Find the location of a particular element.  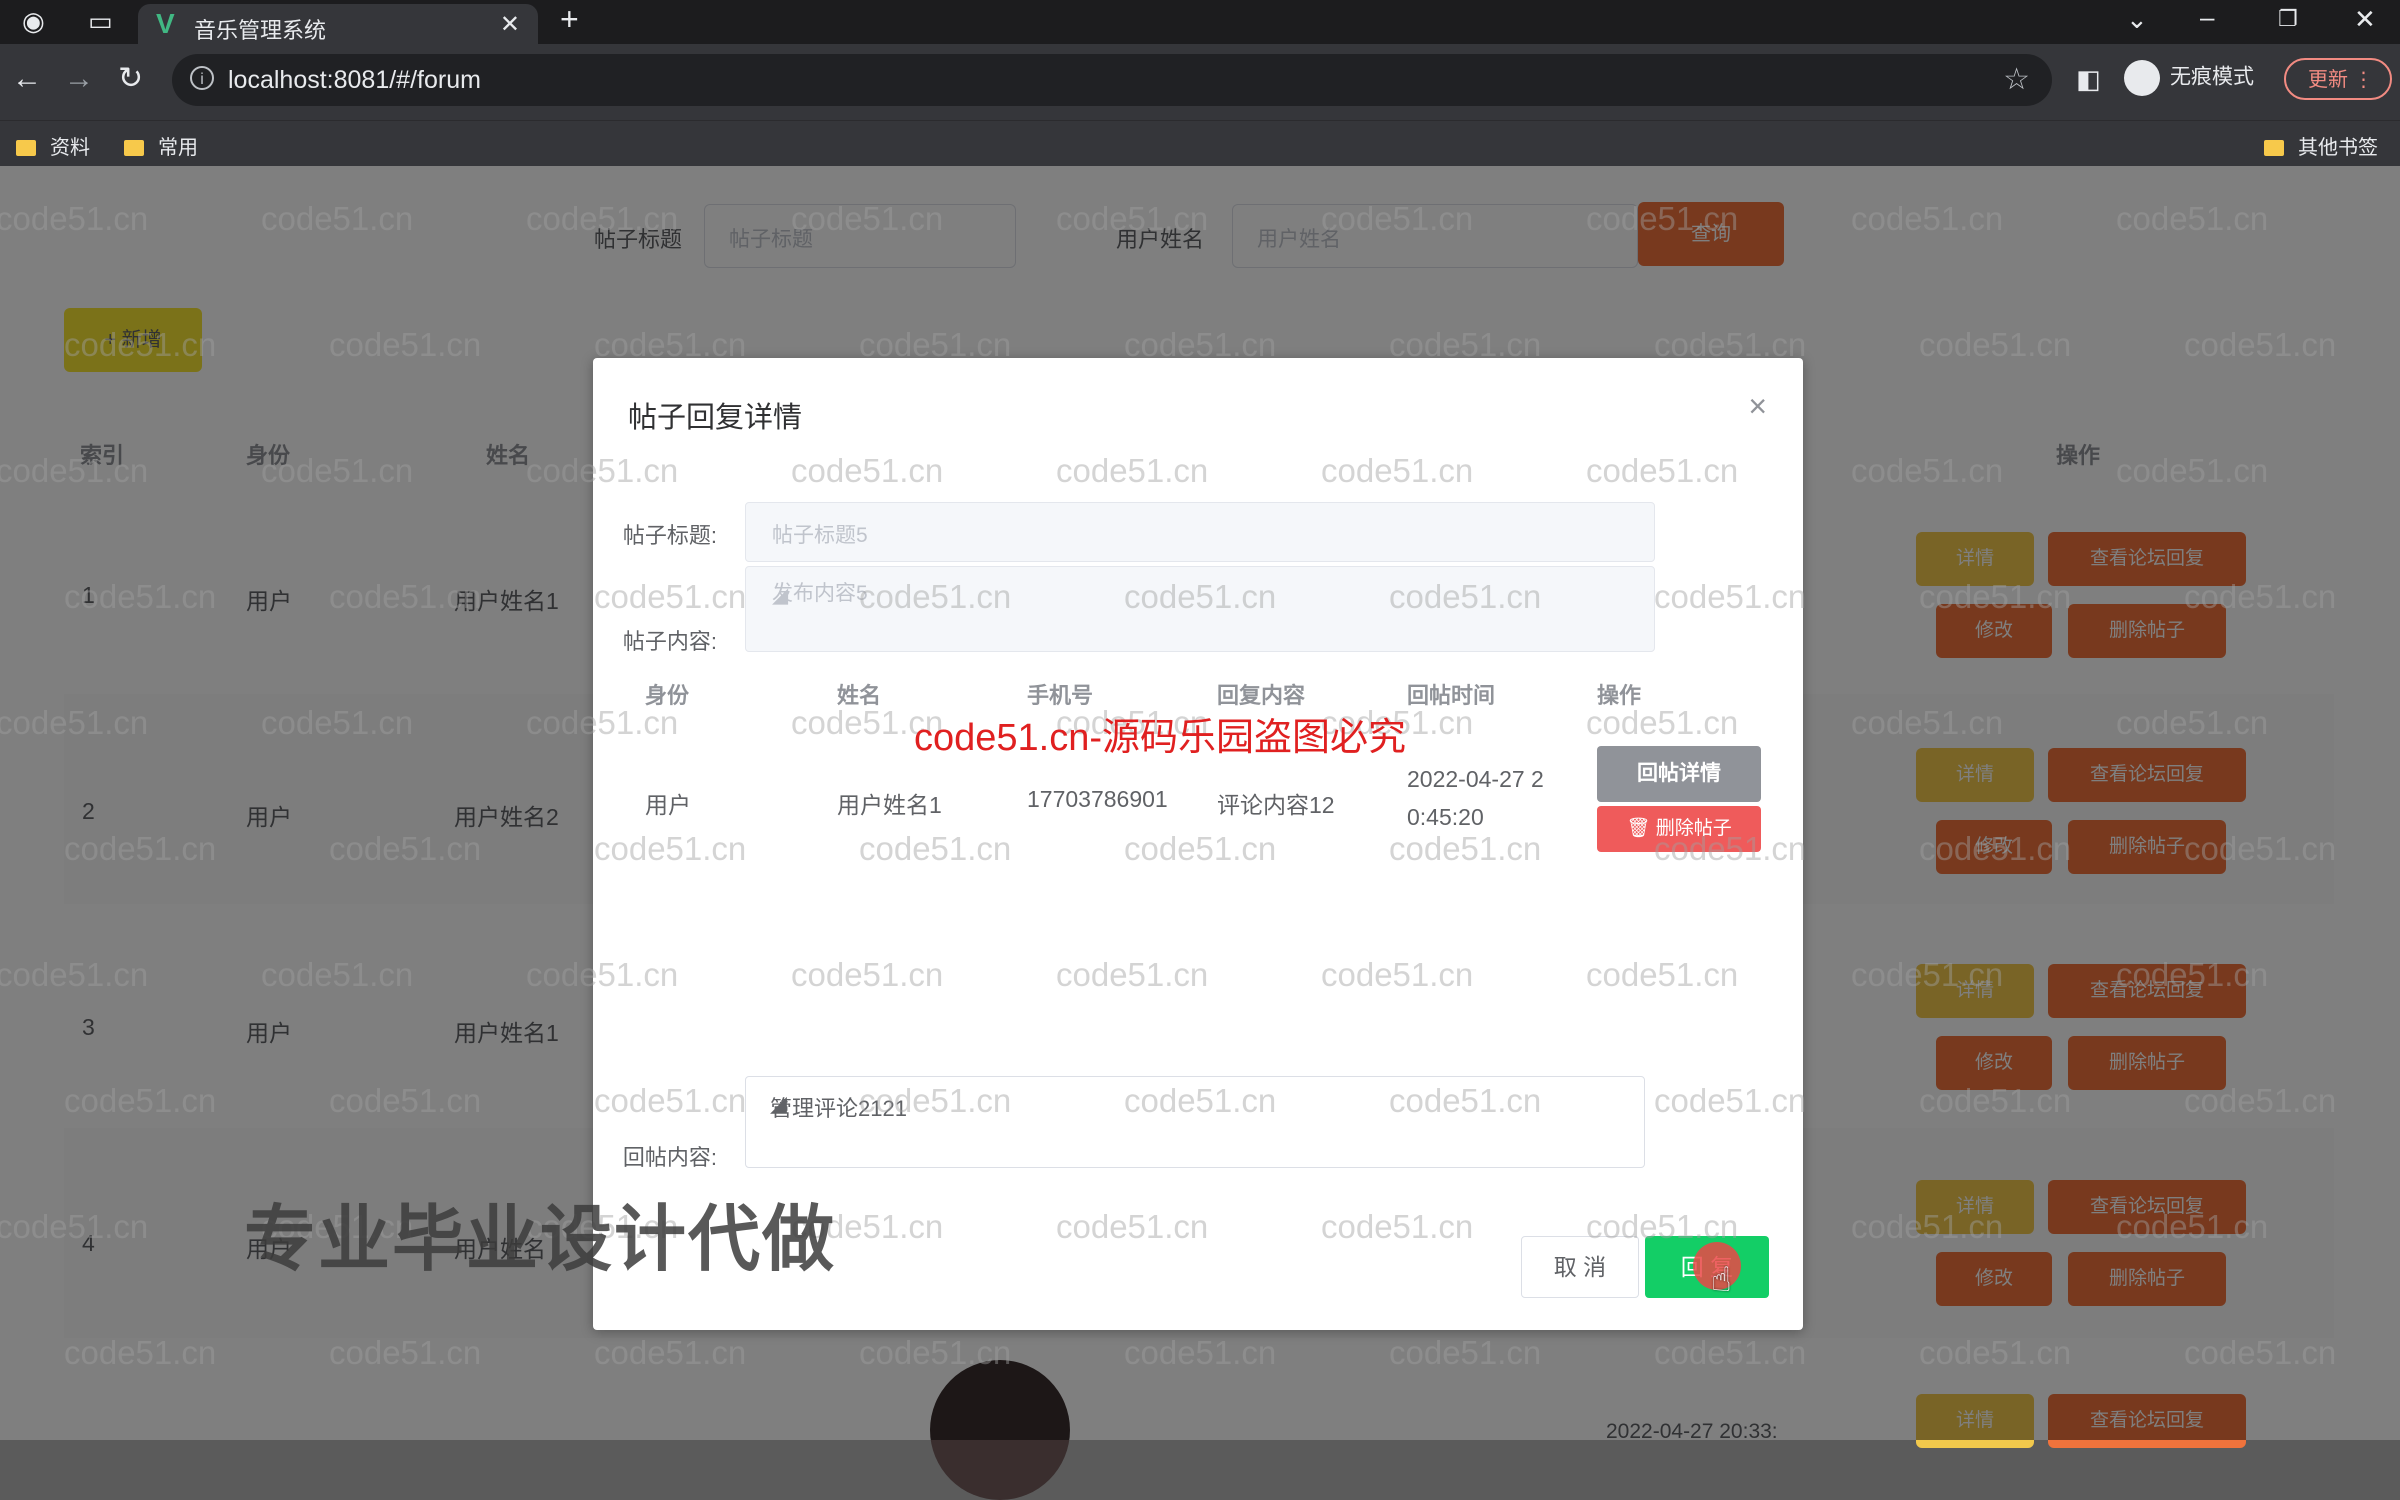

post-title-label: 帖子标题: is located at coordinates (669, 535).